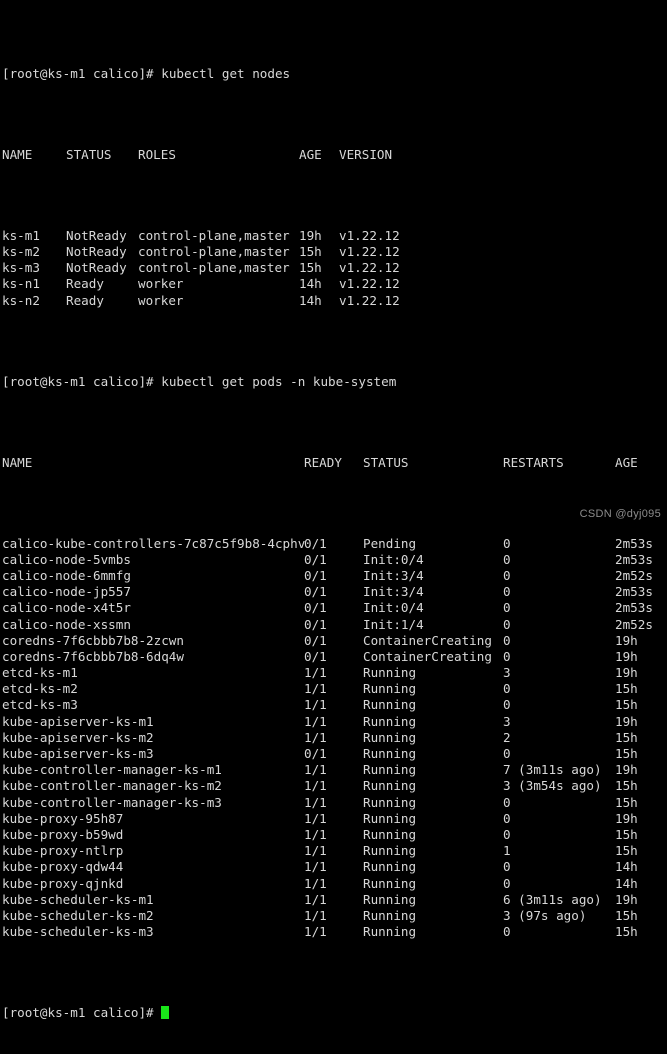 The height and width of the screenshot is (1054, 667). I want to click on nodes-table-header: NAME STATUS ROLES AGE VERSION, so click(334, 155).